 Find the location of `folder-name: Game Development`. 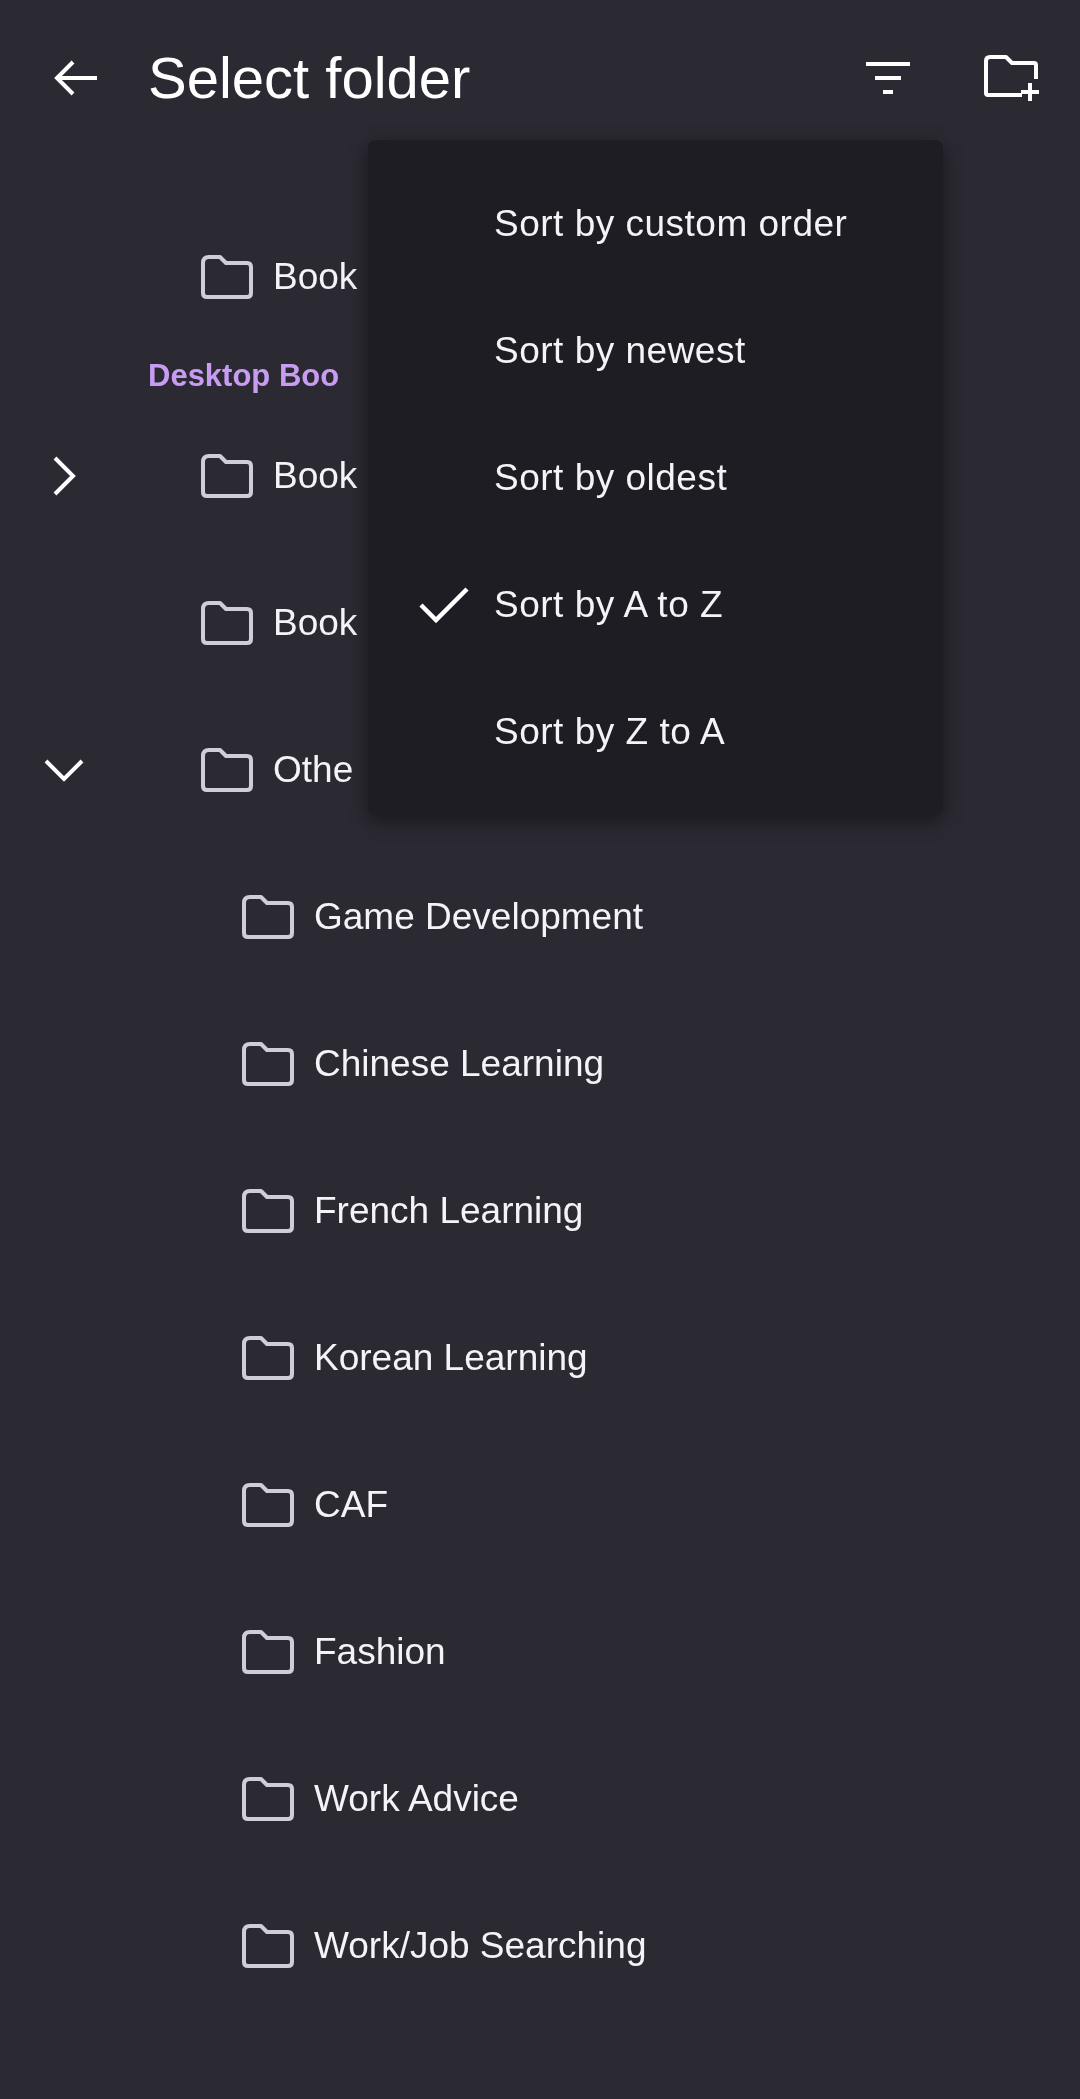

folder-name: Game Development is located at coordinates (479, 916).